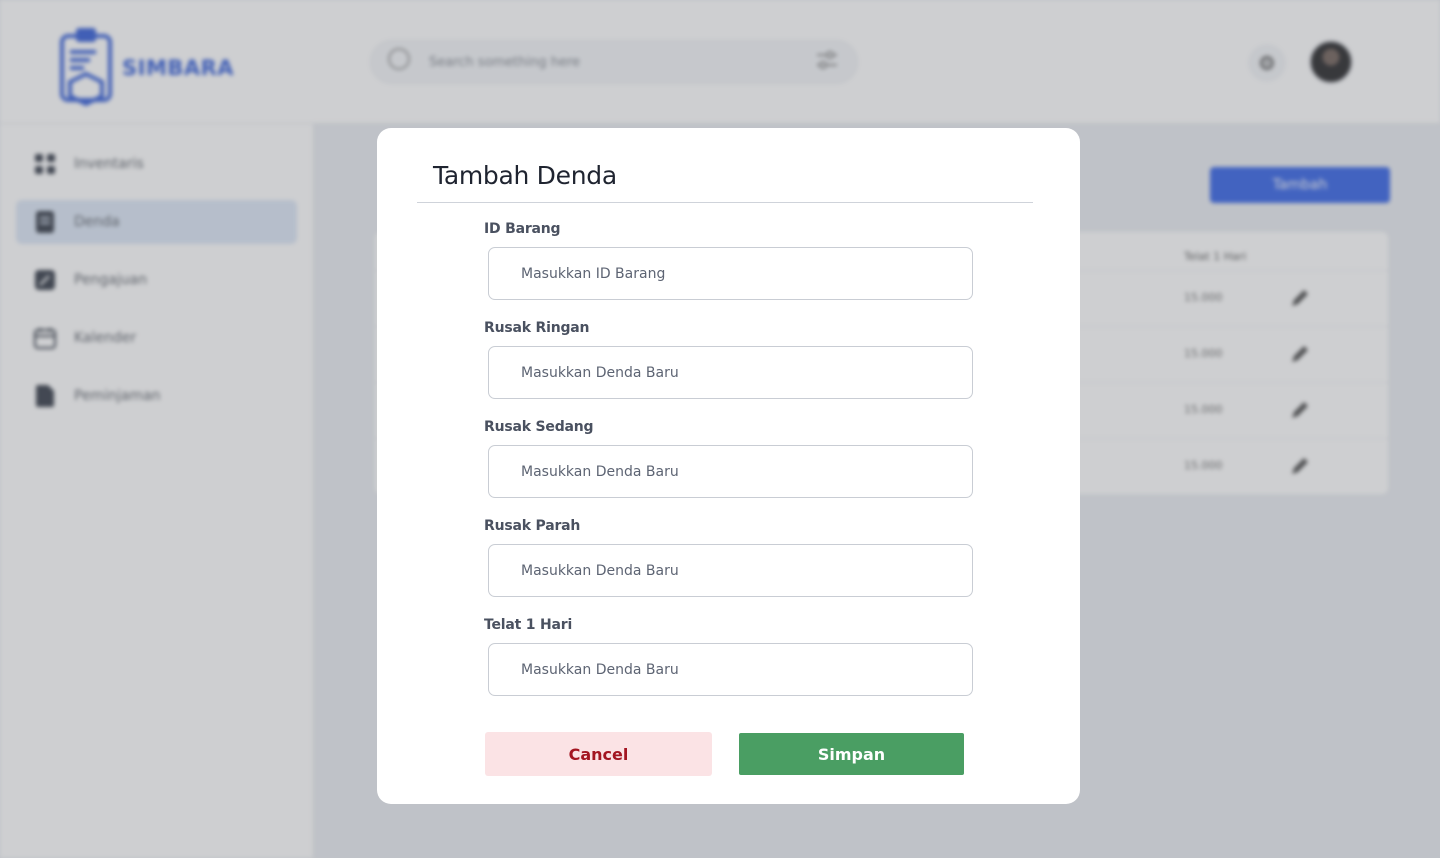 This screenshot has width=1440, height=858. What do you see at coordinates (525, 175) in the screenshot?
I see `modal-title: Tambah Denda` at bounding box center [525, 175].